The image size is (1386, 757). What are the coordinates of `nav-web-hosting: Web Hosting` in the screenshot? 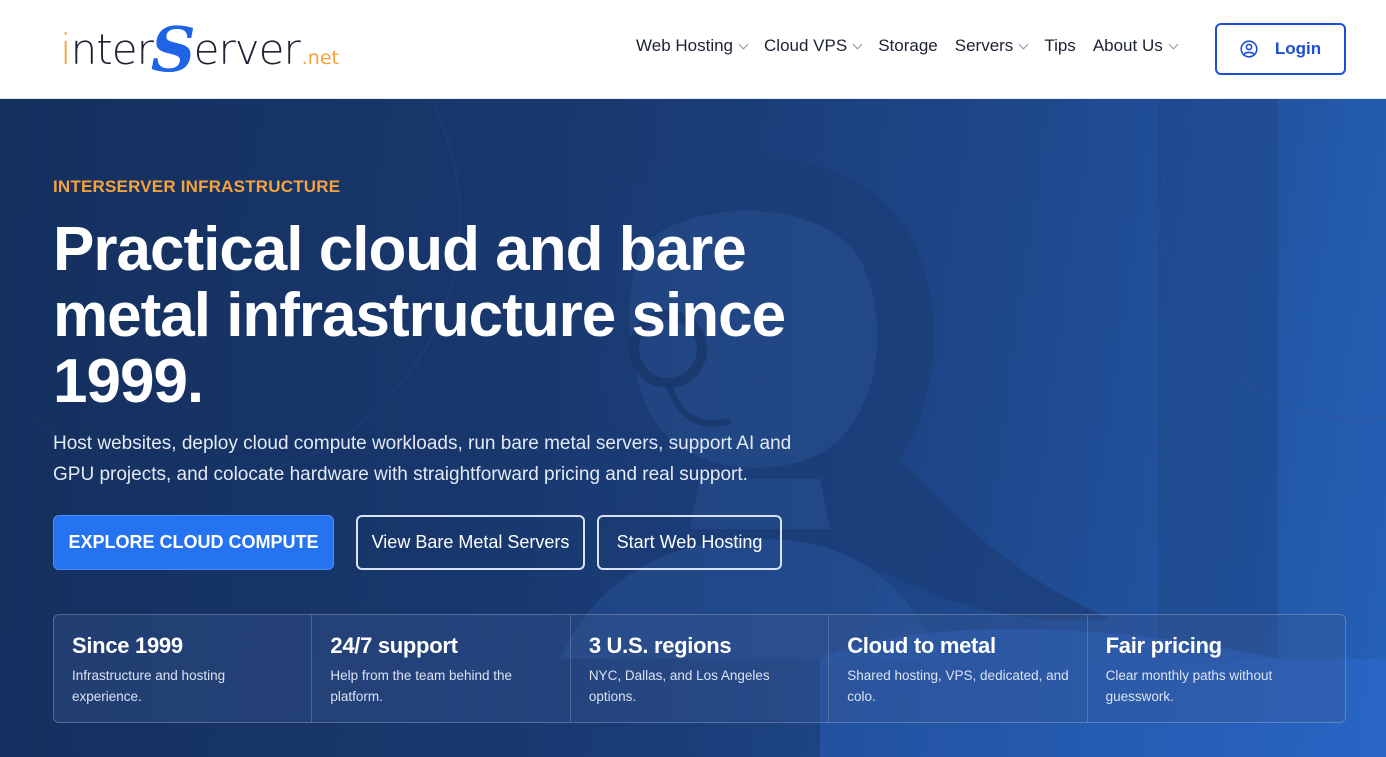 It's located at (692, 46).